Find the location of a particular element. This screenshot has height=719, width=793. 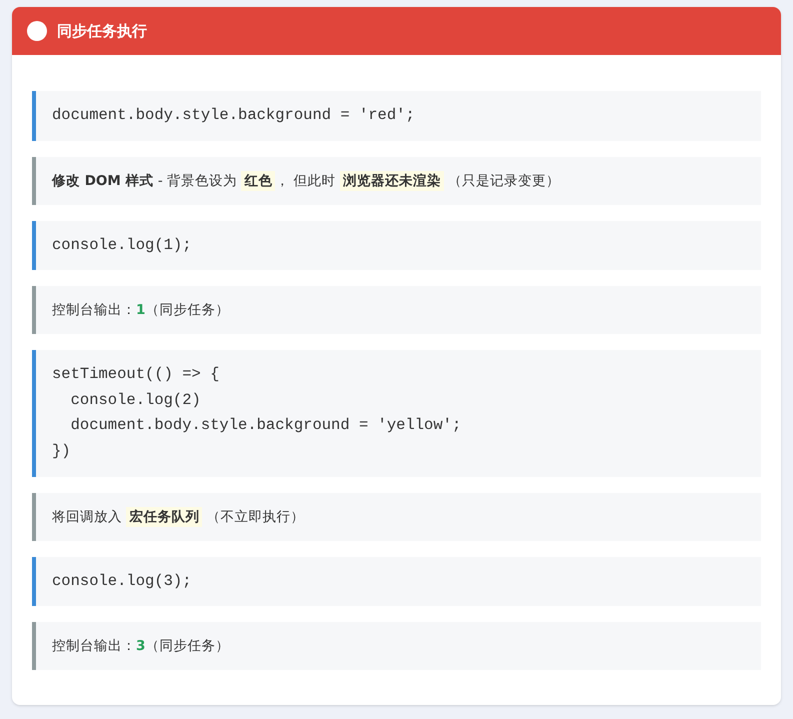

code-block: console.log(3); is located at coordinates (396, 581).